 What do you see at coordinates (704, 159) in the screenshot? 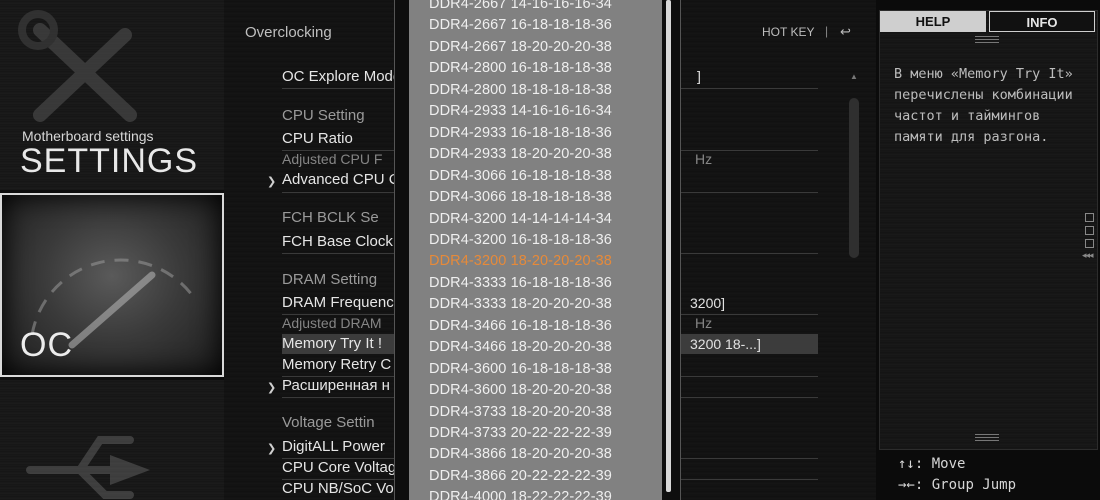
I see `adjusted-cpu-frequency-value: Hz` at bounding box center [704, 159].